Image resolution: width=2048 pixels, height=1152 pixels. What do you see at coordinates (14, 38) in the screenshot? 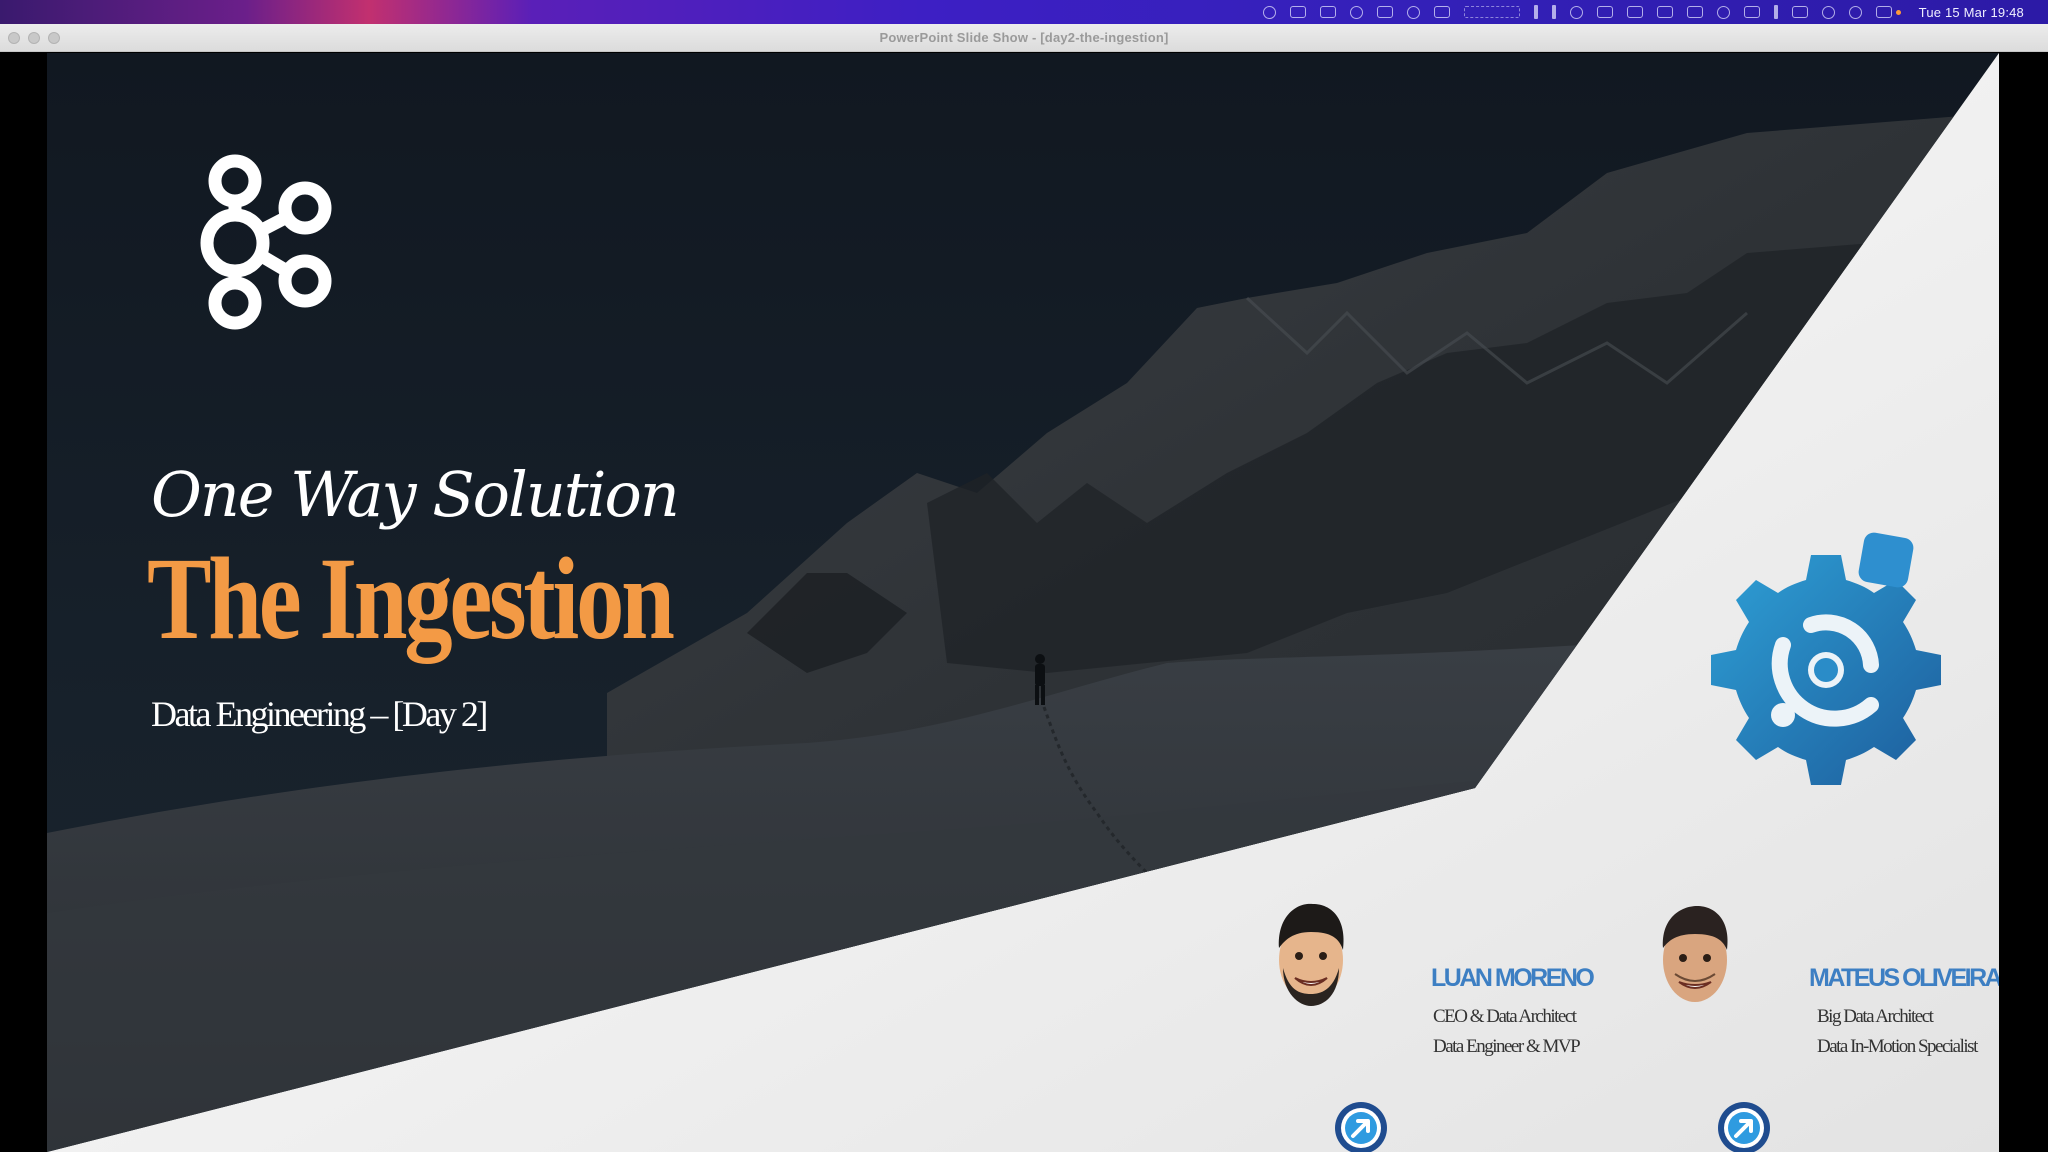
I see `close-window-button` at bounding box center [14, 38].